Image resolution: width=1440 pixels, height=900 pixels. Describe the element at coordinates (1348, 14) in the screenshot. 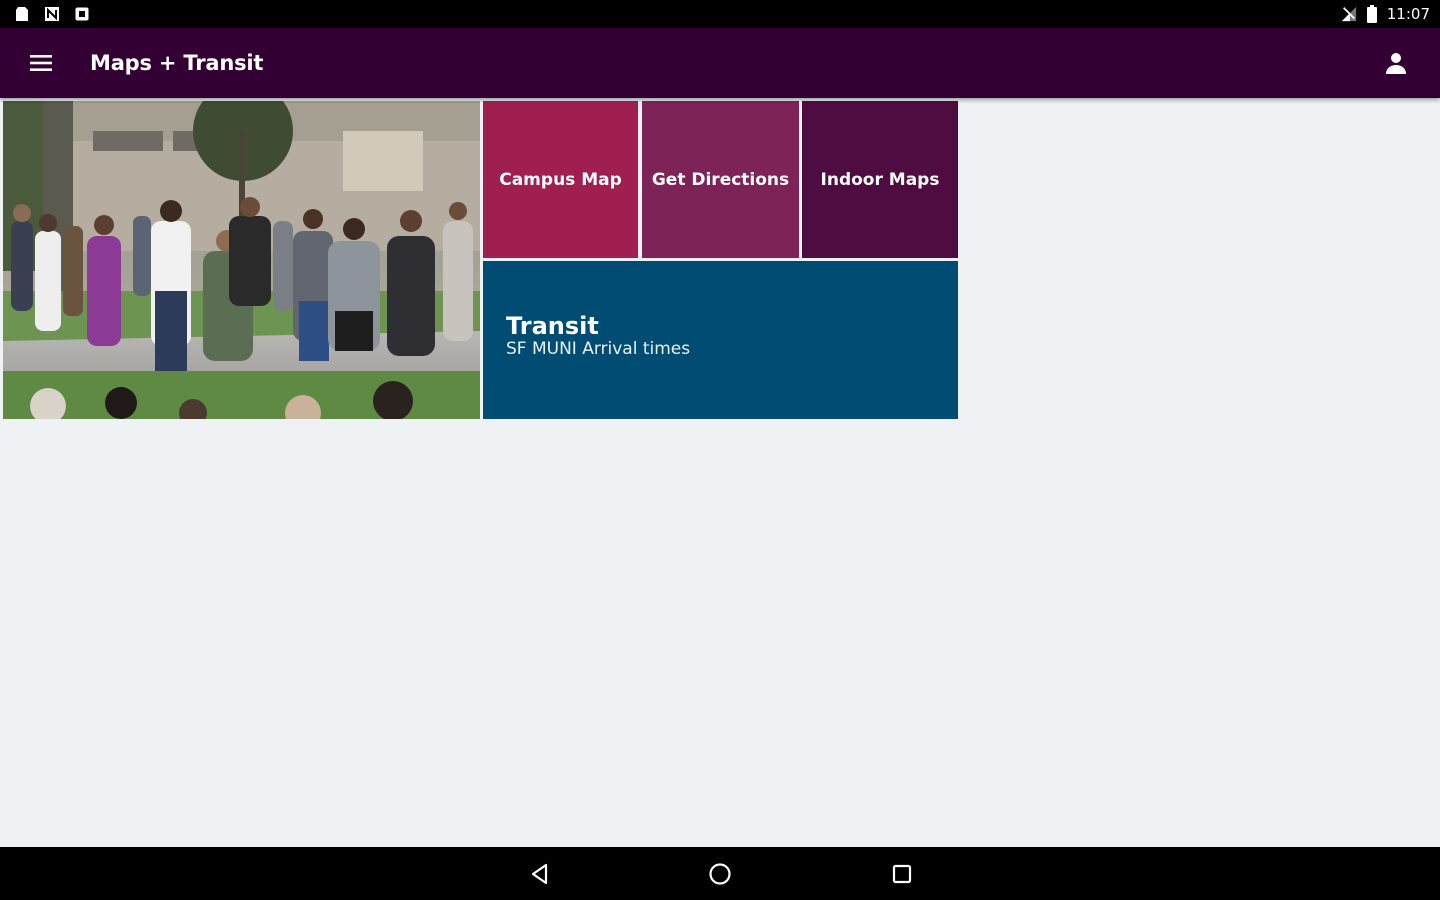

I see `signal-icon` at that location.